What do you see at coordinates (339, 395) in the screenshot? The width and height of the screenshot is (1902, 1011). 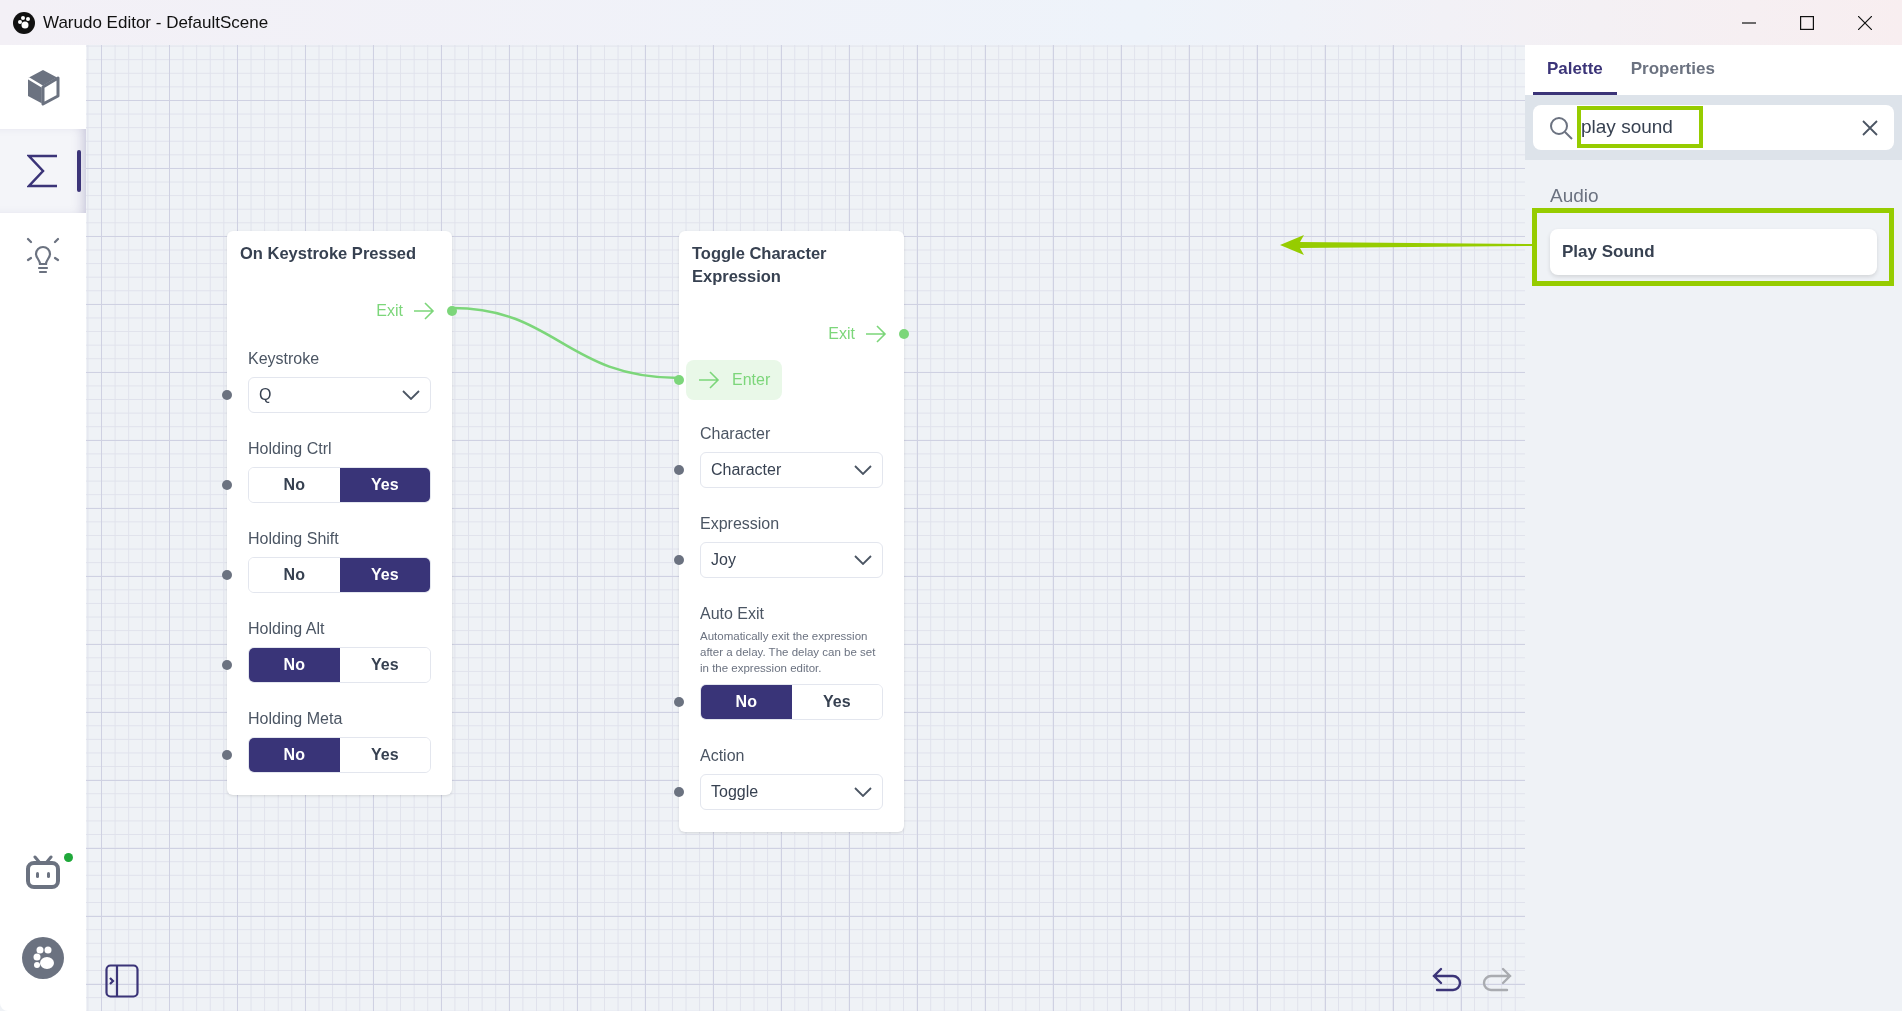 I see `dropdown: Q` at bounding box center [339, 395].